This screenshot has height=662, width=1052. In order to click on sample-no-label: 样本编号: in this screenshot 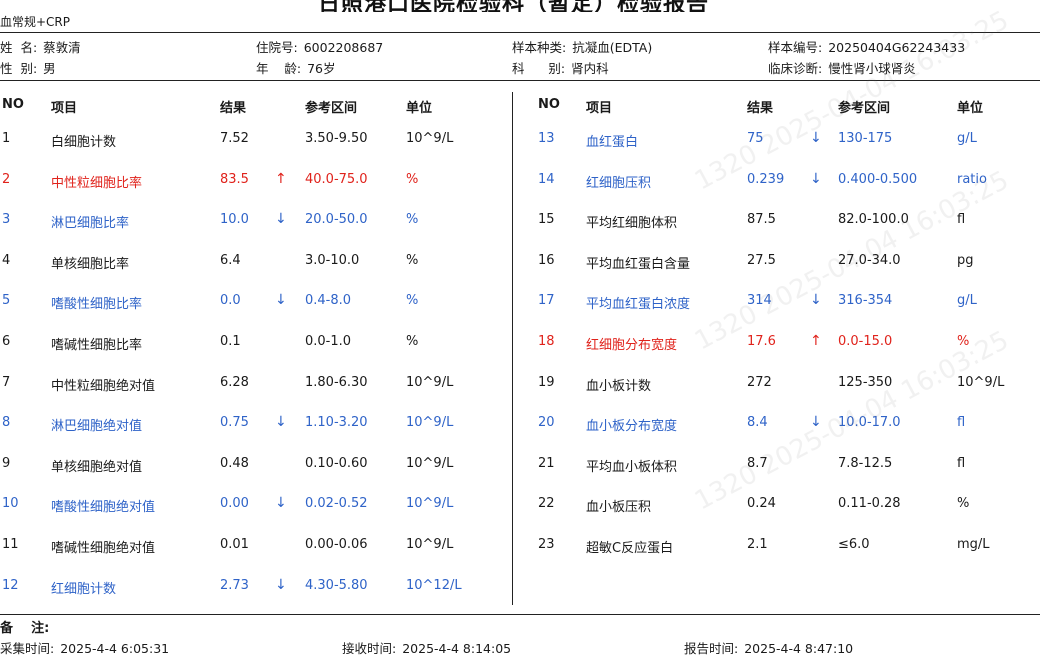, I will do `click(795, 47)`.